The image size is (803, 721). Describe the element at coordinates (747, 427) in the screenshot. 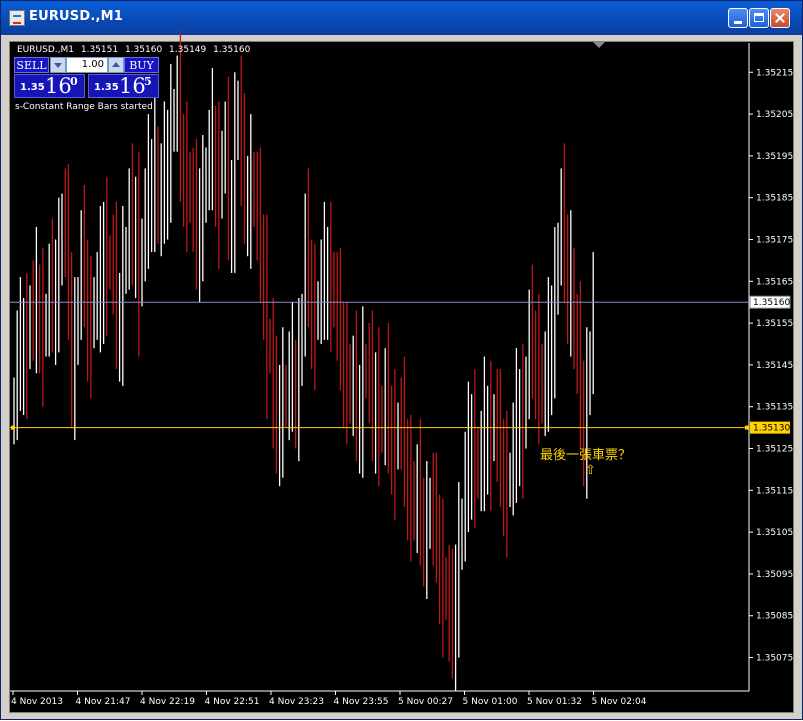

I see `support-anchor-right` at that location.